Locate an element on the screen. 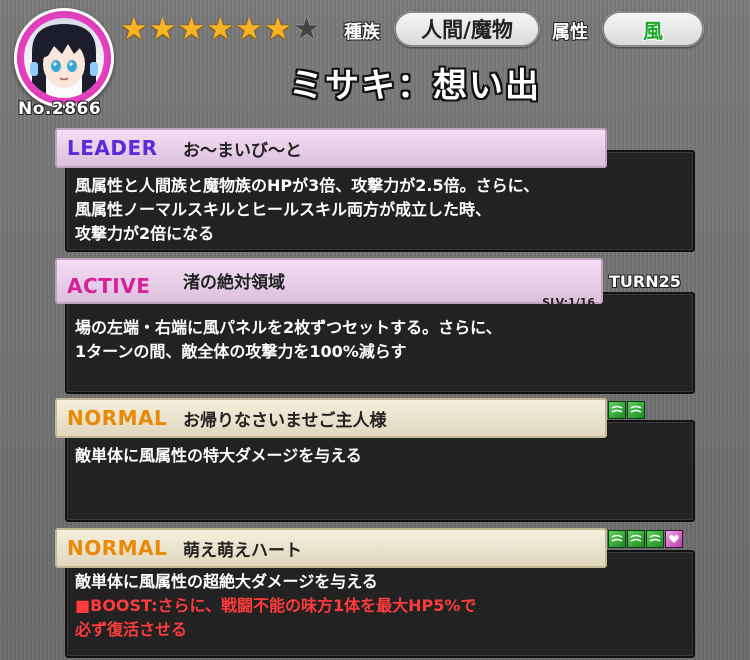 The image size is (750, 660). description-line: 風属性と人間族と魔物族のHPが3倍、攻撃力が2.5倍。さらに、 is located at coordinates (307, 185).